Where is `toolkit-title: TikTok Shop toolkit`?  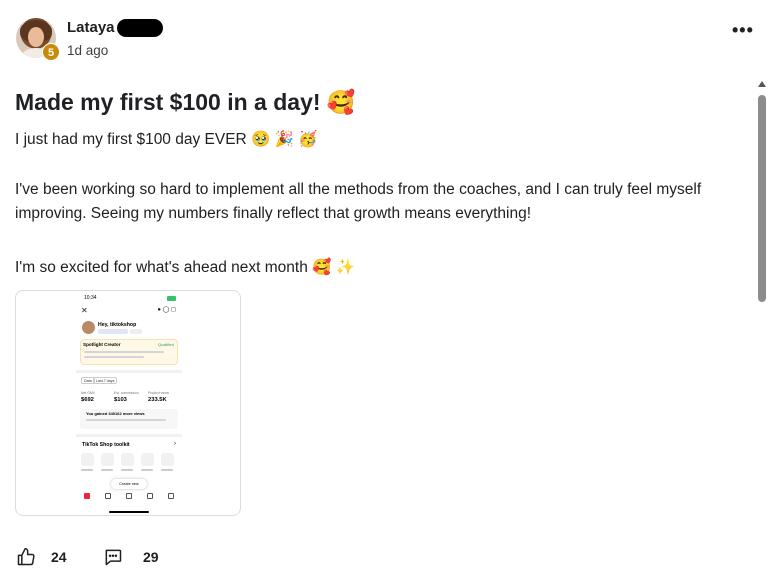
toolkit-title: TikTok Shop toolkit is located at coordinates (106, 445).